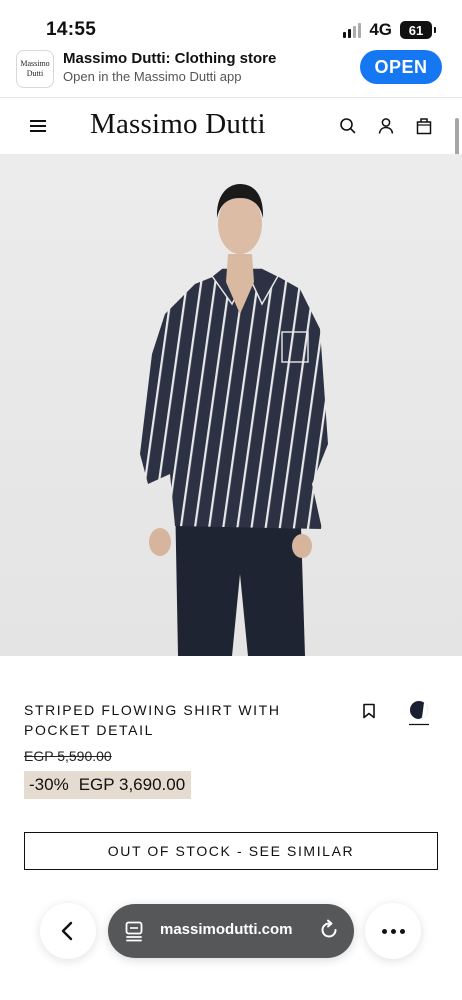  I want to click on reload-icon, so click(329, 930).